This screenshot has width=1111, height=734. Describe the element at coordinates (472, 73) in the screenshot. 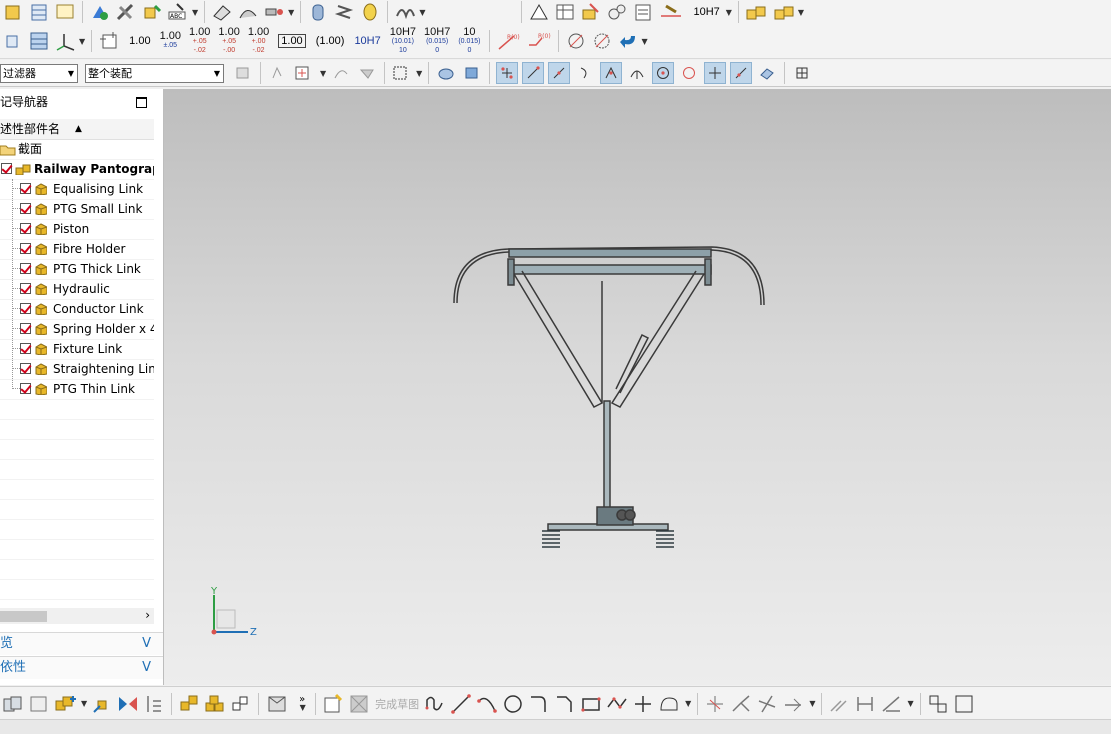

I see `body-select-icon` at that location.